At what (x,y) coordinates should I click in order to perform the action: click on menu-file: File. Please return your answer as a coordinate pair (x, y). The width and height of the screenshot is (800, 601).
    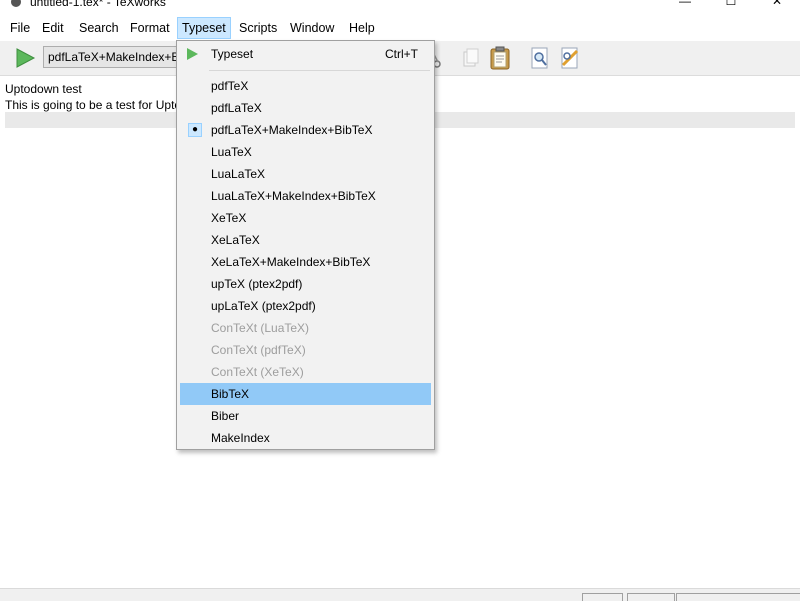
    Looking at the image, I should click on (20, 28).